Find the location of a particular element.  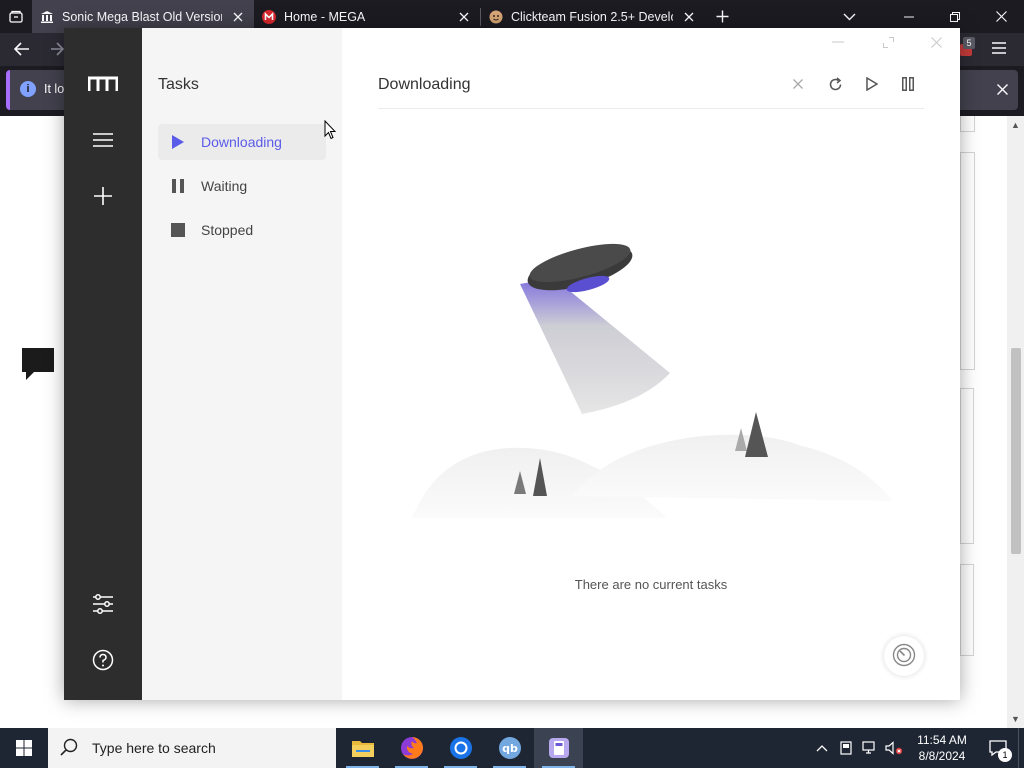

resume-all-icon is located at coordinates (872, 84).